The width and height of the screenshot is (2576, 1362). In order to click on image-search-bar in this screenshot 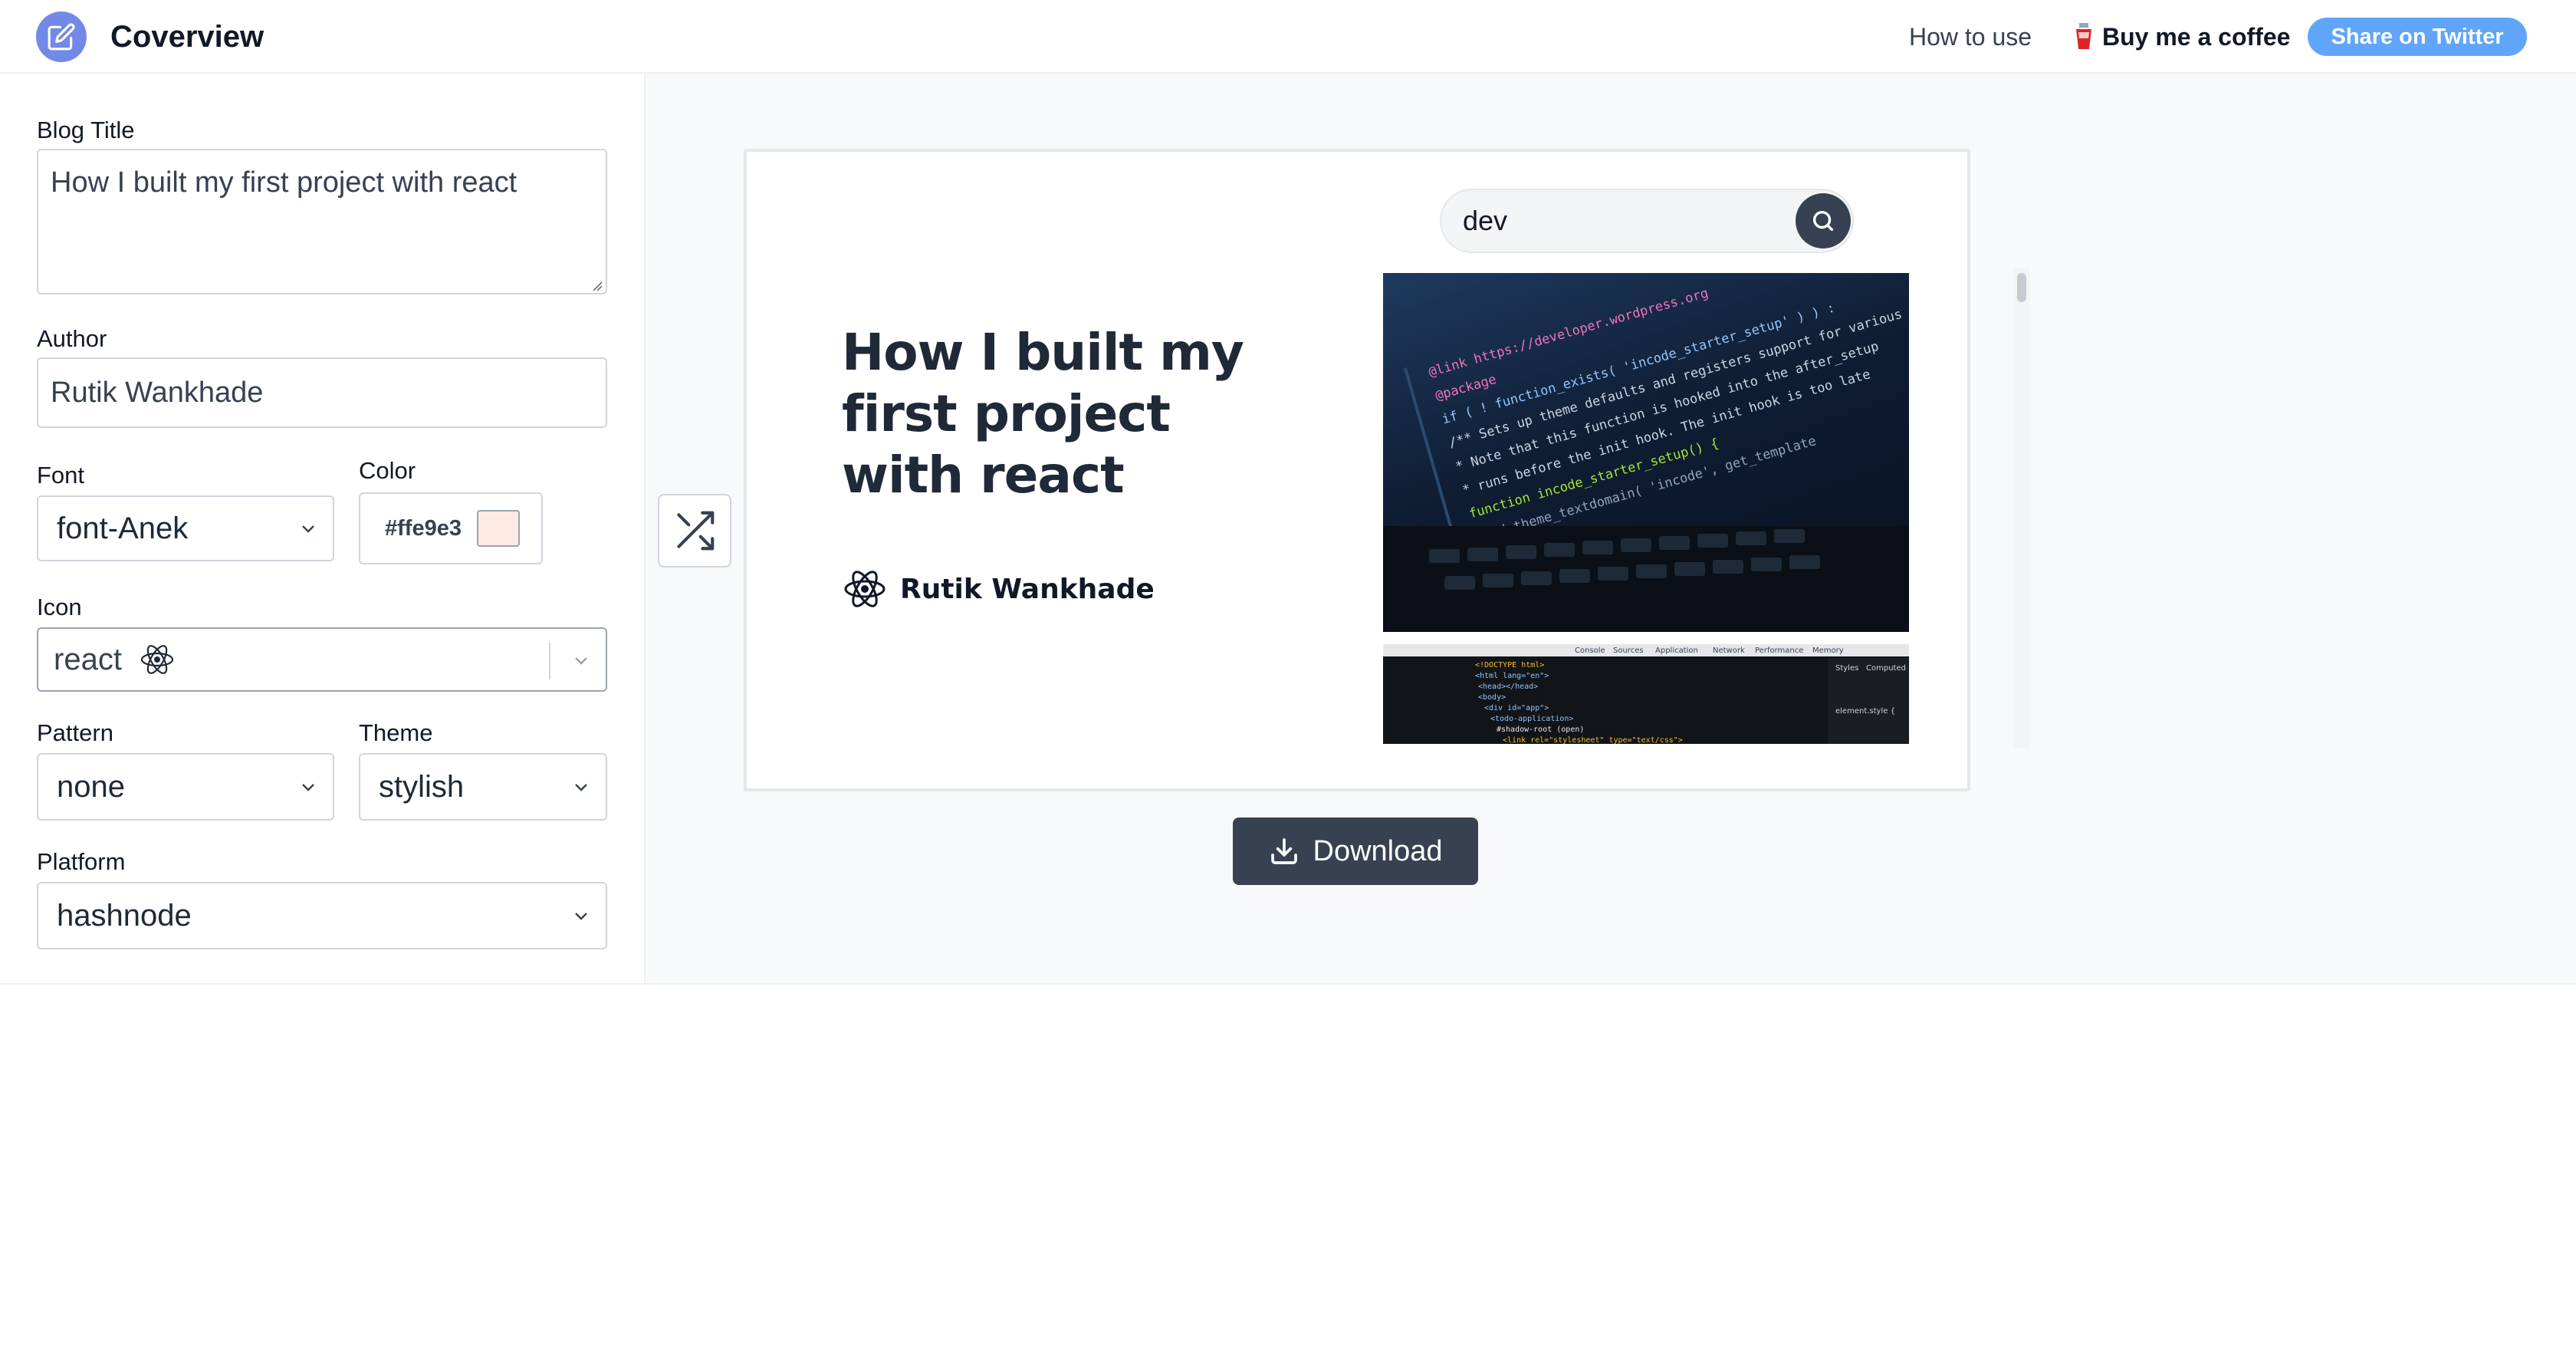, I will do `click(1647, 221)`.